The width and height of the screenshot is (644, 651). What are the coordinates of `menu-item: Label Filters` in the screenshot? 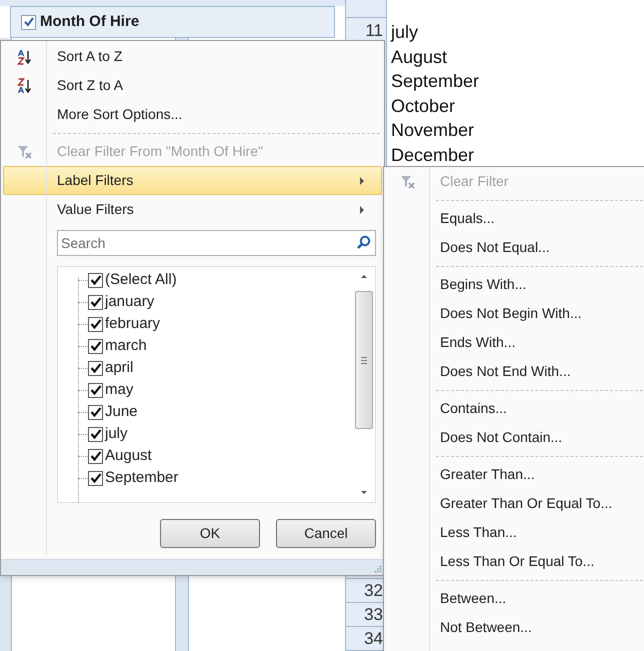 It's located at (192, 180).